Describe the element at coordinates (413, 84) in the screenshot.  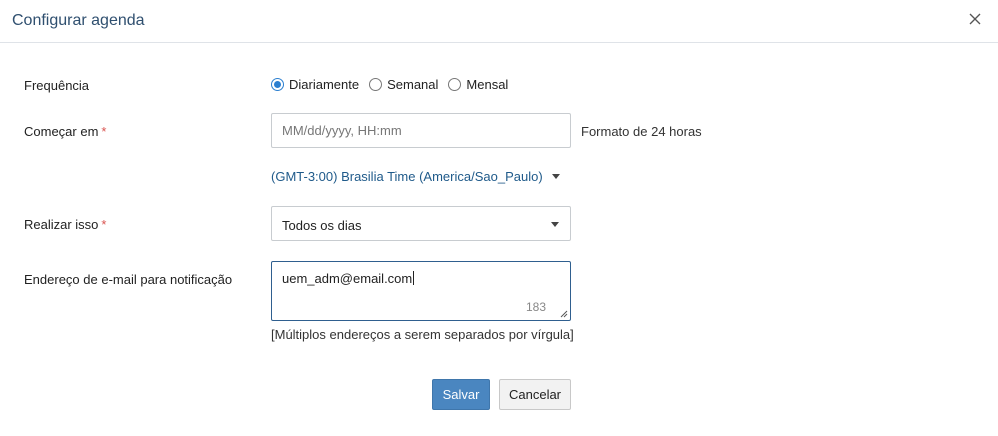
I see `radio-weekly-label: Semanal` at that location.